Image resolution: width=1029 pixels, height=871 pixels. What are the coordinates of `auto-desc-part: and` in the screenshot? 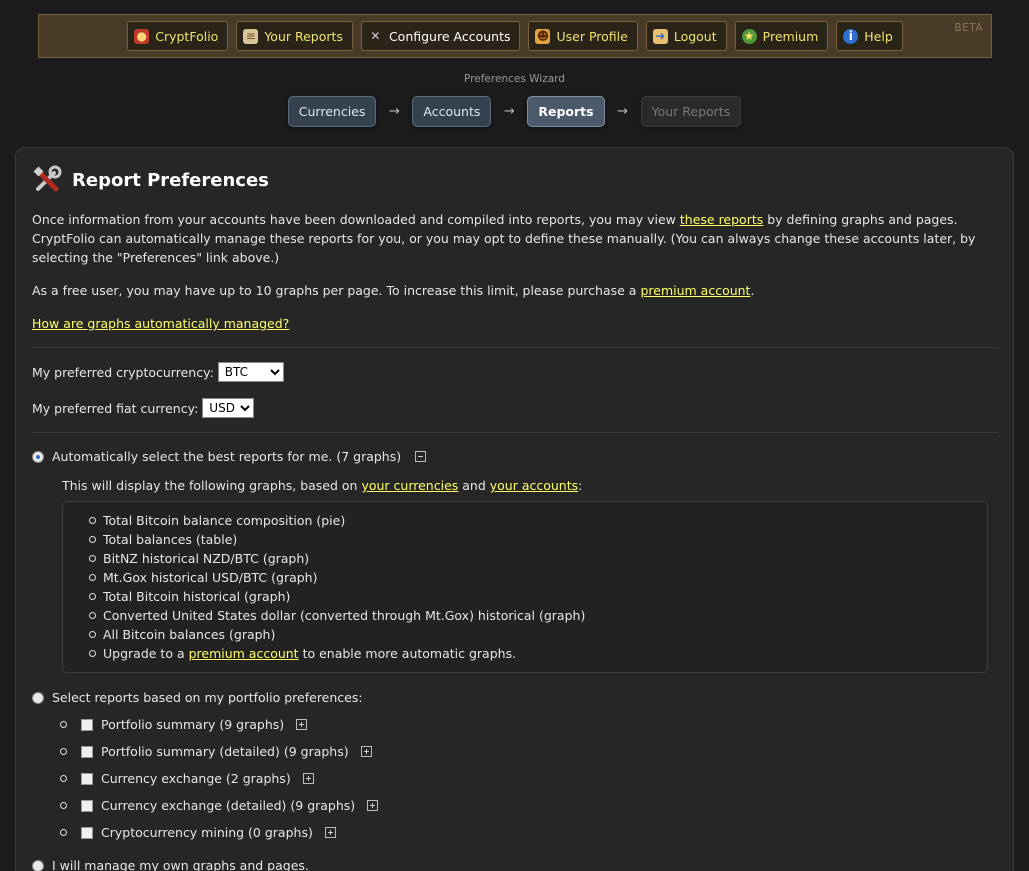 It's located at (474, 485).